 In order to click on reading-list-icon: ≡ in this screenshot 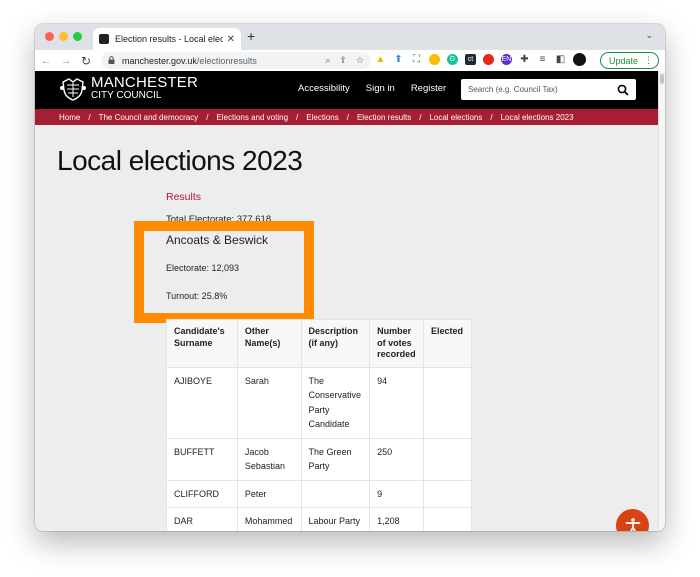, I will do `click(542, 59)`.